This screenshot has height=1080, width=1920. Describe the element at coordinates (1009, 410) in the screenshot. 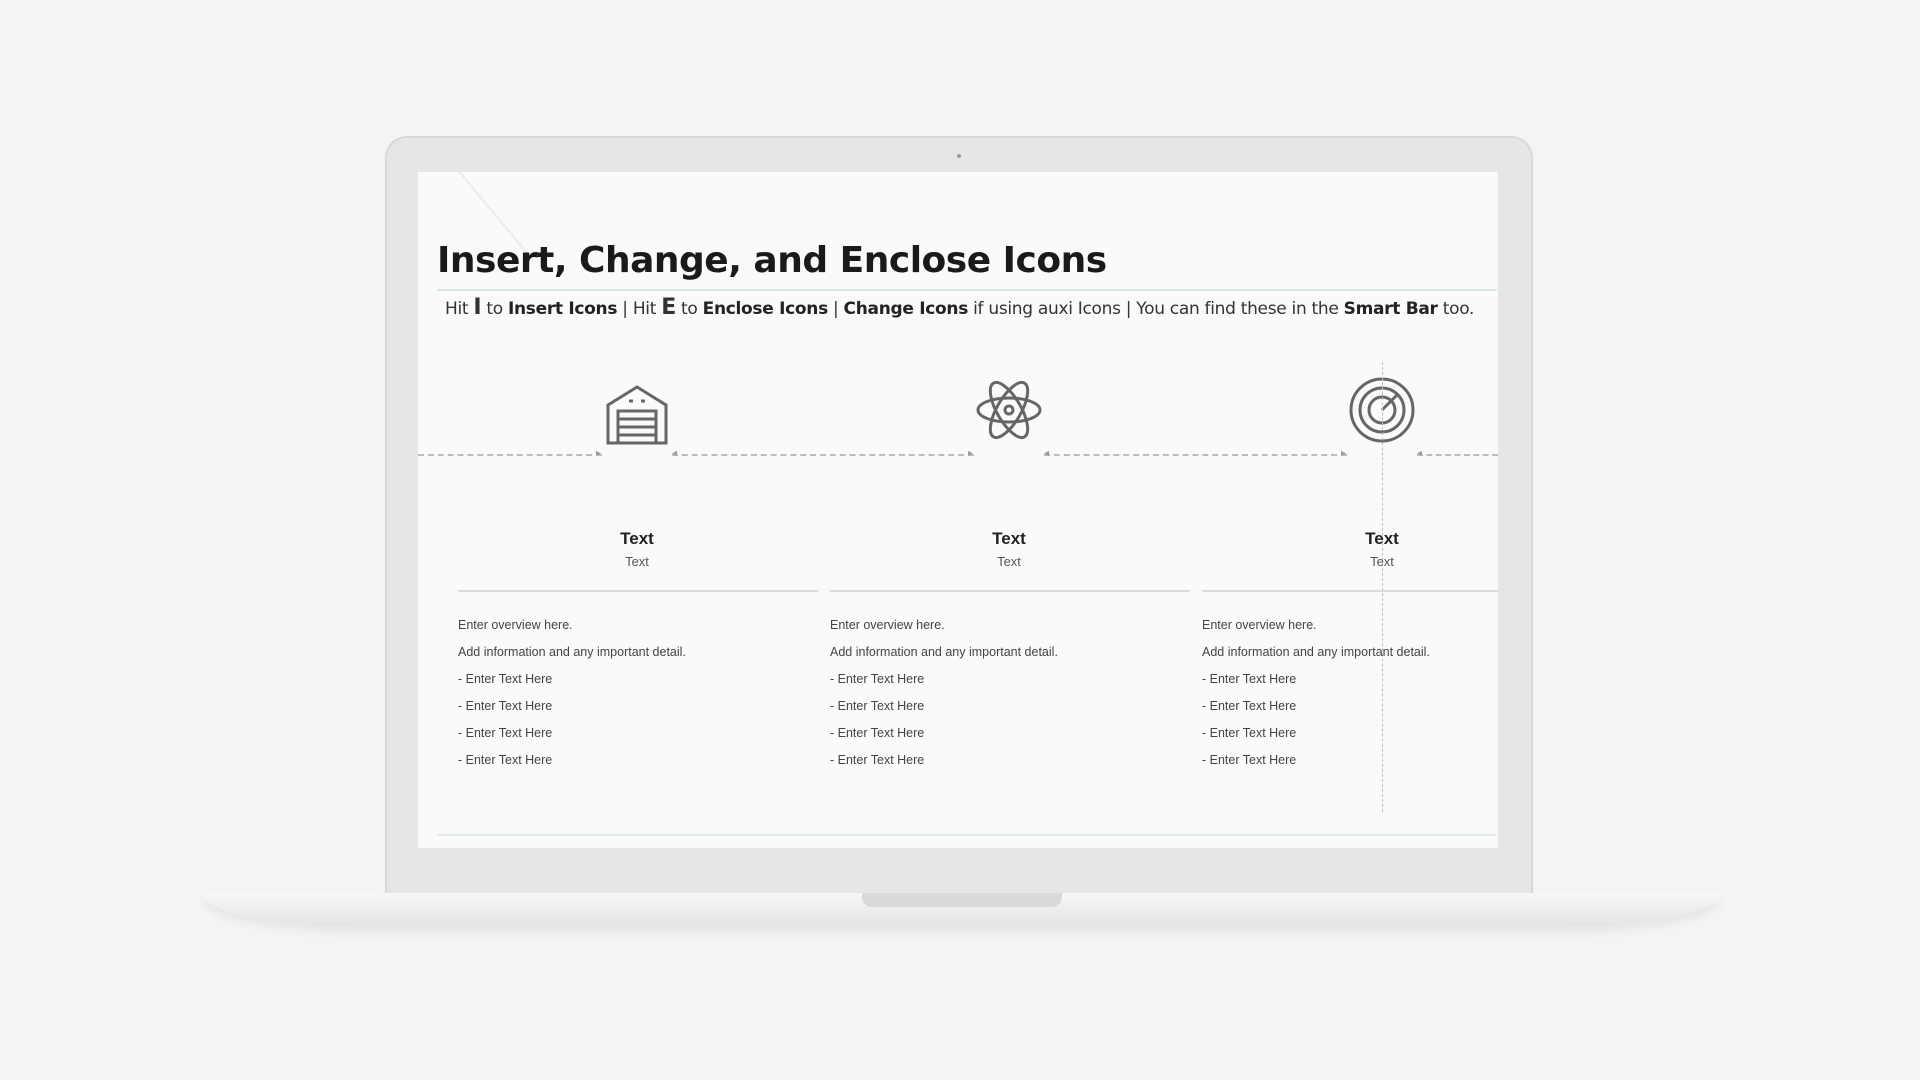

I see `atom-icon` at that location.